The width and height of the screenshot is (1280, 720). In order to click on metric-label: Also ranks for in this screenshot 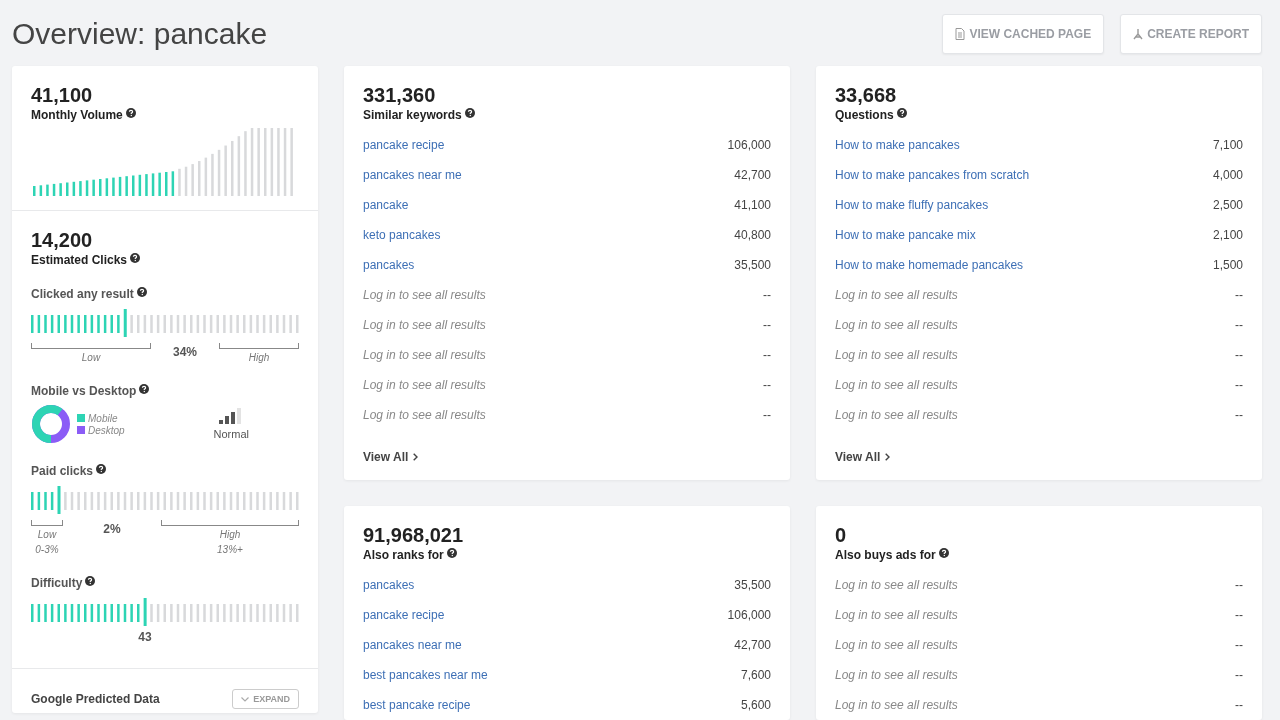, I will do `click(403, 555)`.